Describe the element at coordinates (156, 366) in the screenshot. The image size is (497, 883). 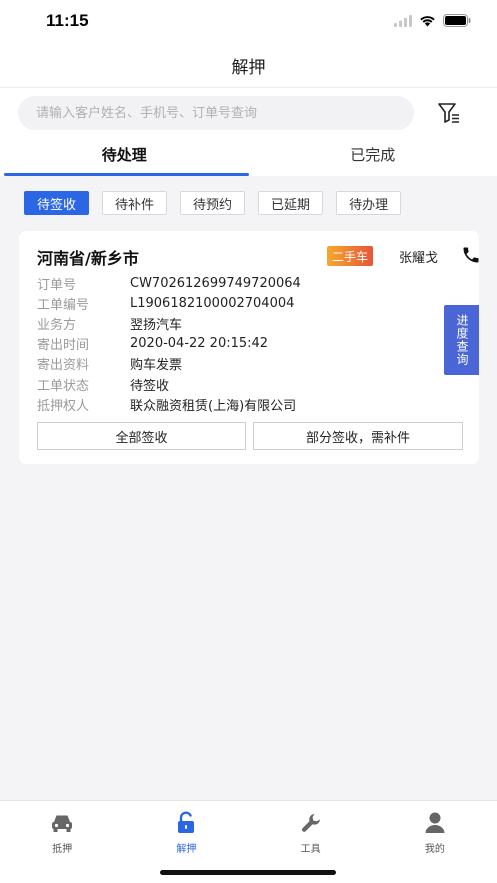
I see `detail-value: 购车发票` at that location.